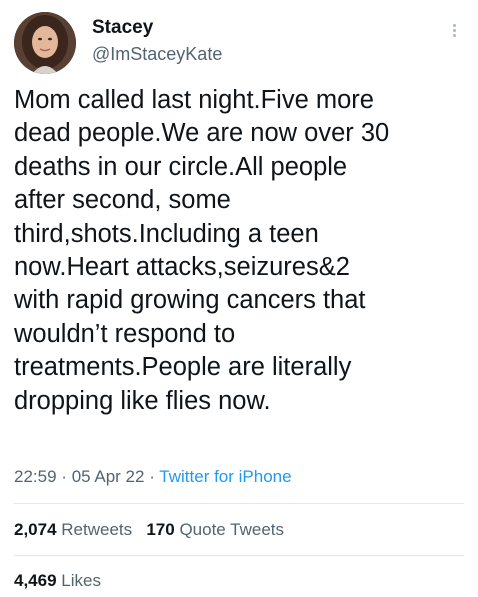 This screenshot has width=478, height=597. I want to click on quote-tweets-count: 170, so click(160, 529).